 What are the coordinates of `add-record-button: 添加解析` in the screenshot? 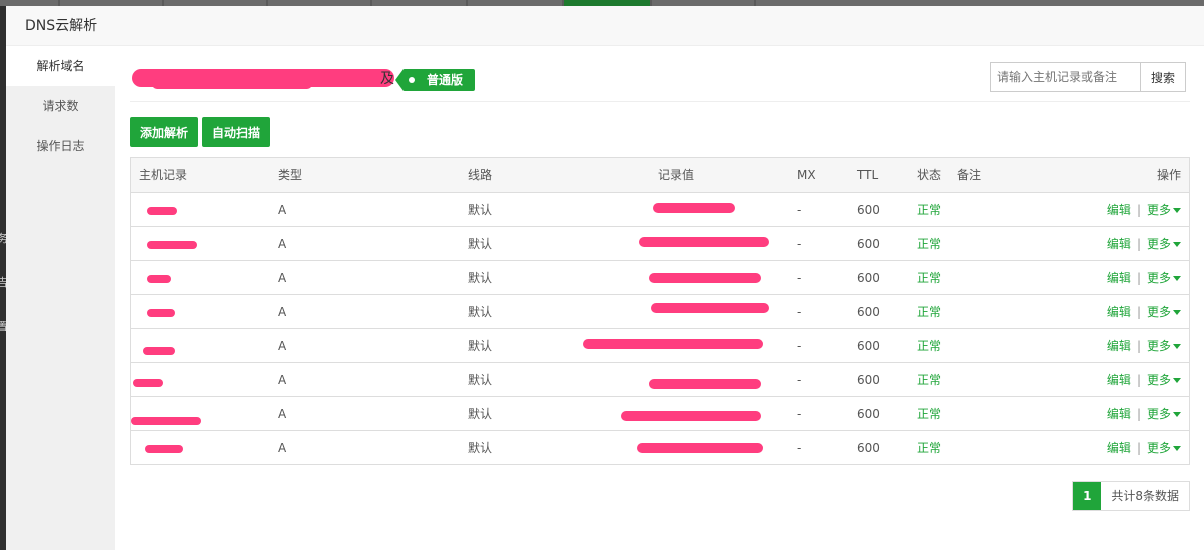 It's located at (164, 132).